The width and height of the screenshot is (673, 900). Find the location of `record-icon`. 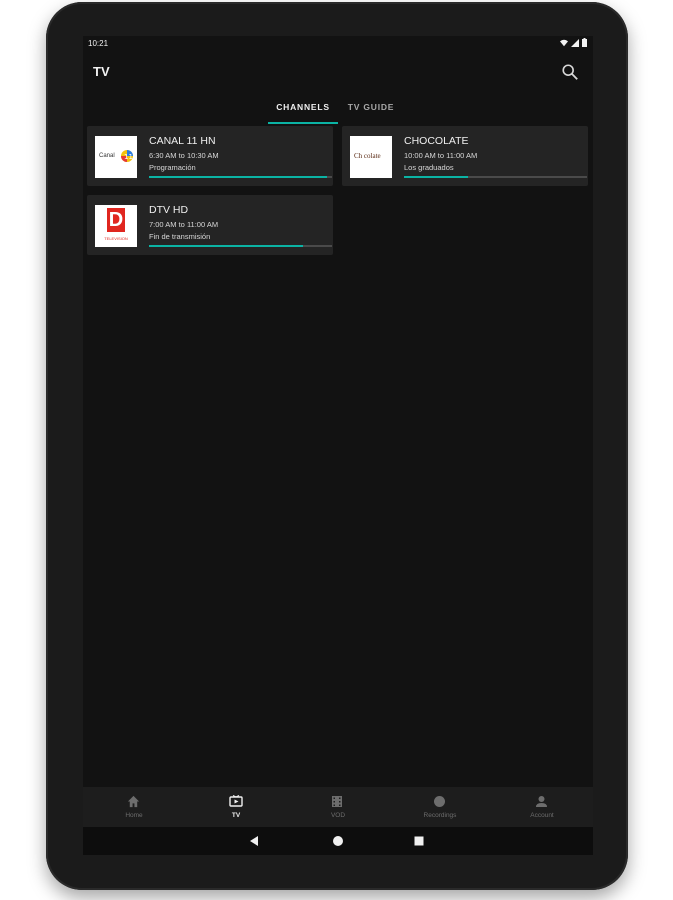

record-icon is located at coordinates (439, 801).